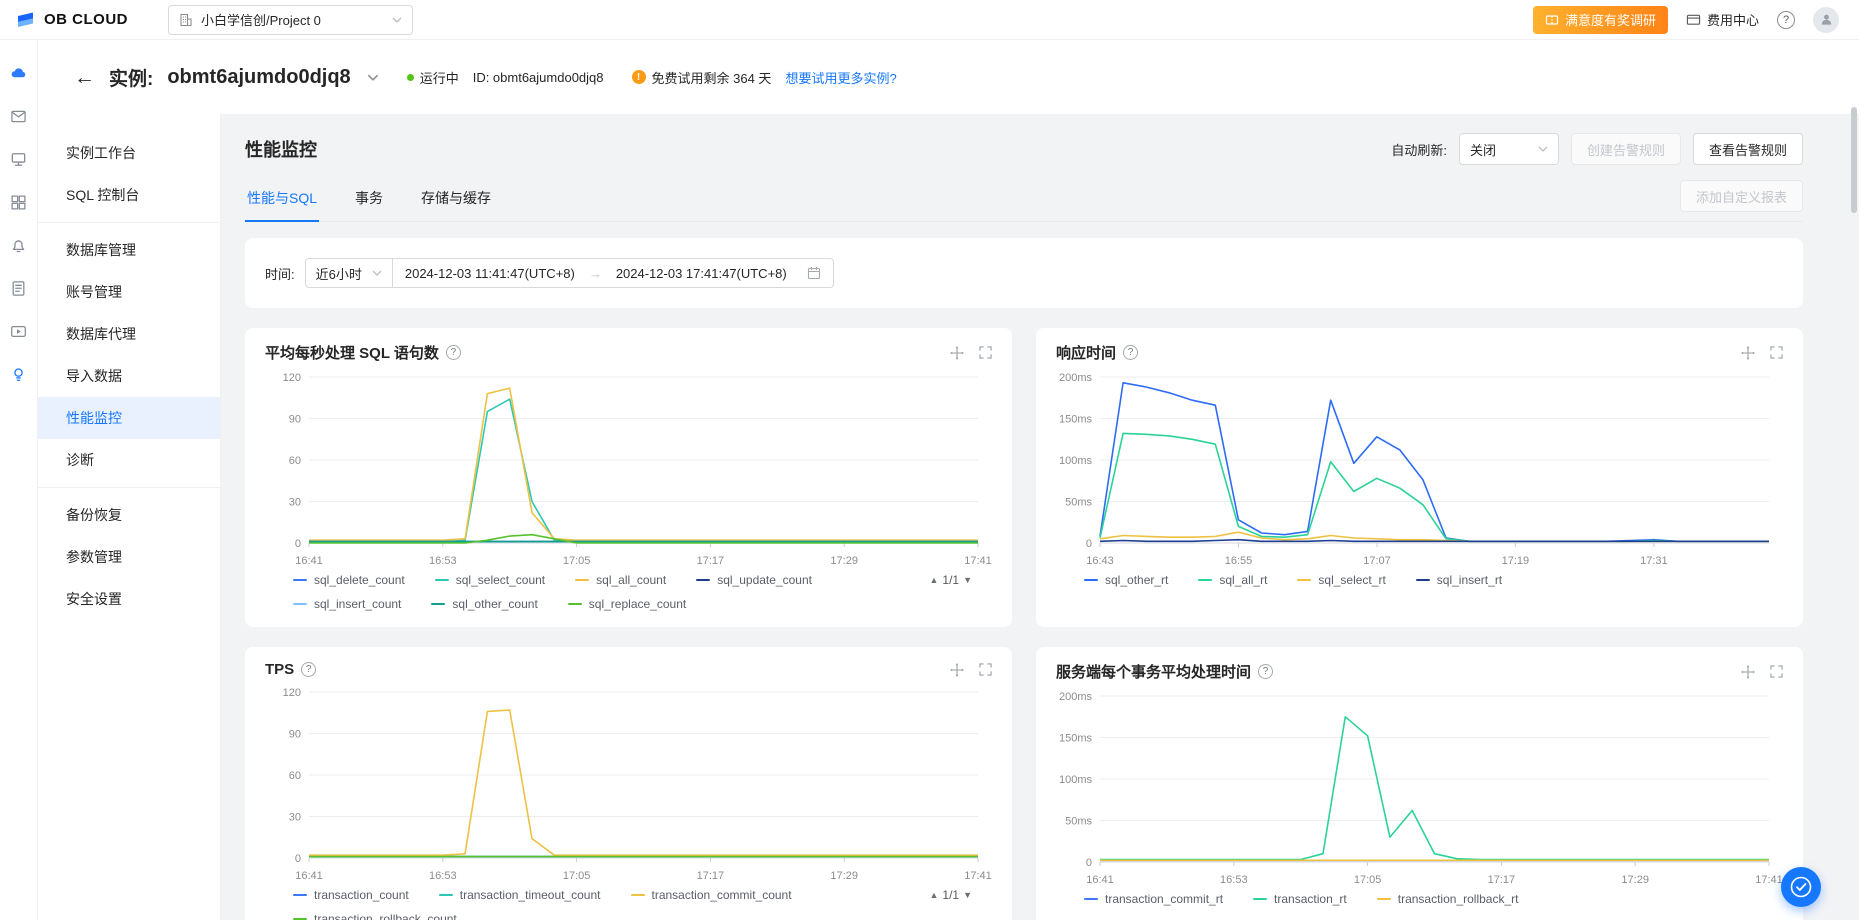 This screenshot has height=920, width=1859. What do you see at coordinates (626, 604) in the screenshot?
I see `legend-item: sql_replace_count` at bounding box center [626, 604].